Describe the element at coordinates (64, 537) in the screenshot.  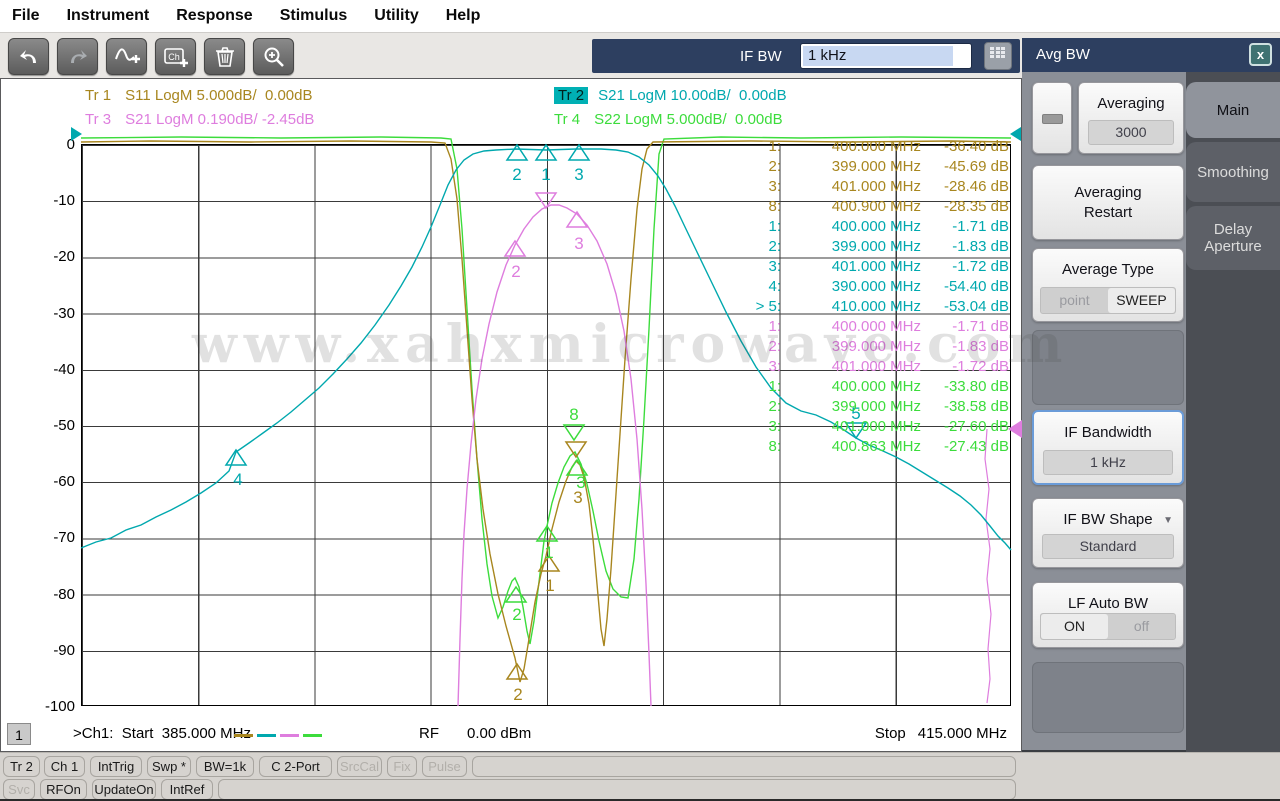
I see `y-axis-label: -70` at that location.